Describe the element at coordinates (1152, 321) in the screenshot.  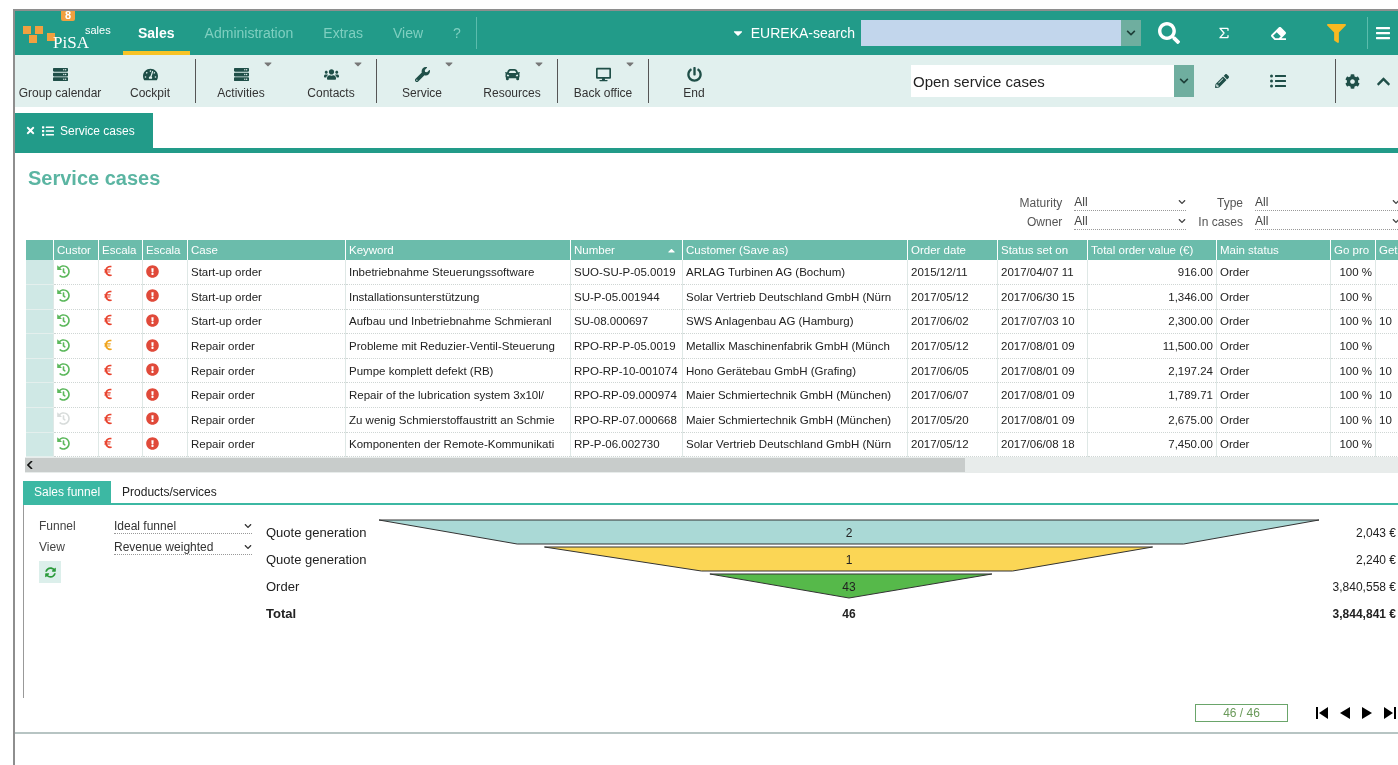
I see `table-cell: 2,300.00` at that location.